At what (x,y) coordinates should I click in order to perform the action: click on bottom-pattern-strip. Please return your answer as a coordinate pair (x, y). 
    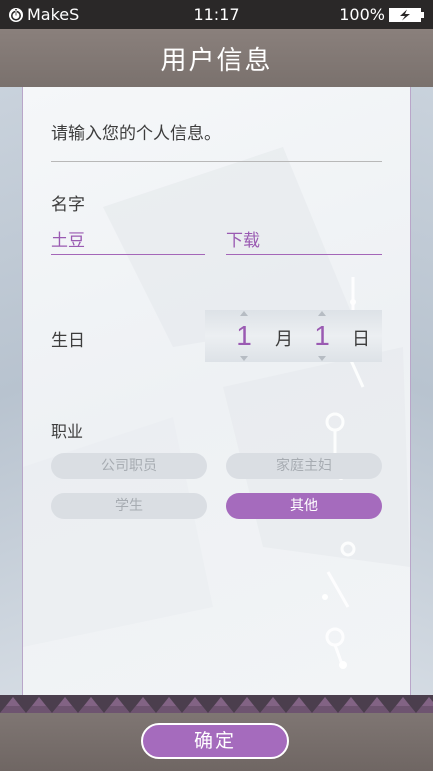
    Looking at the image, I should click on (216, 704).